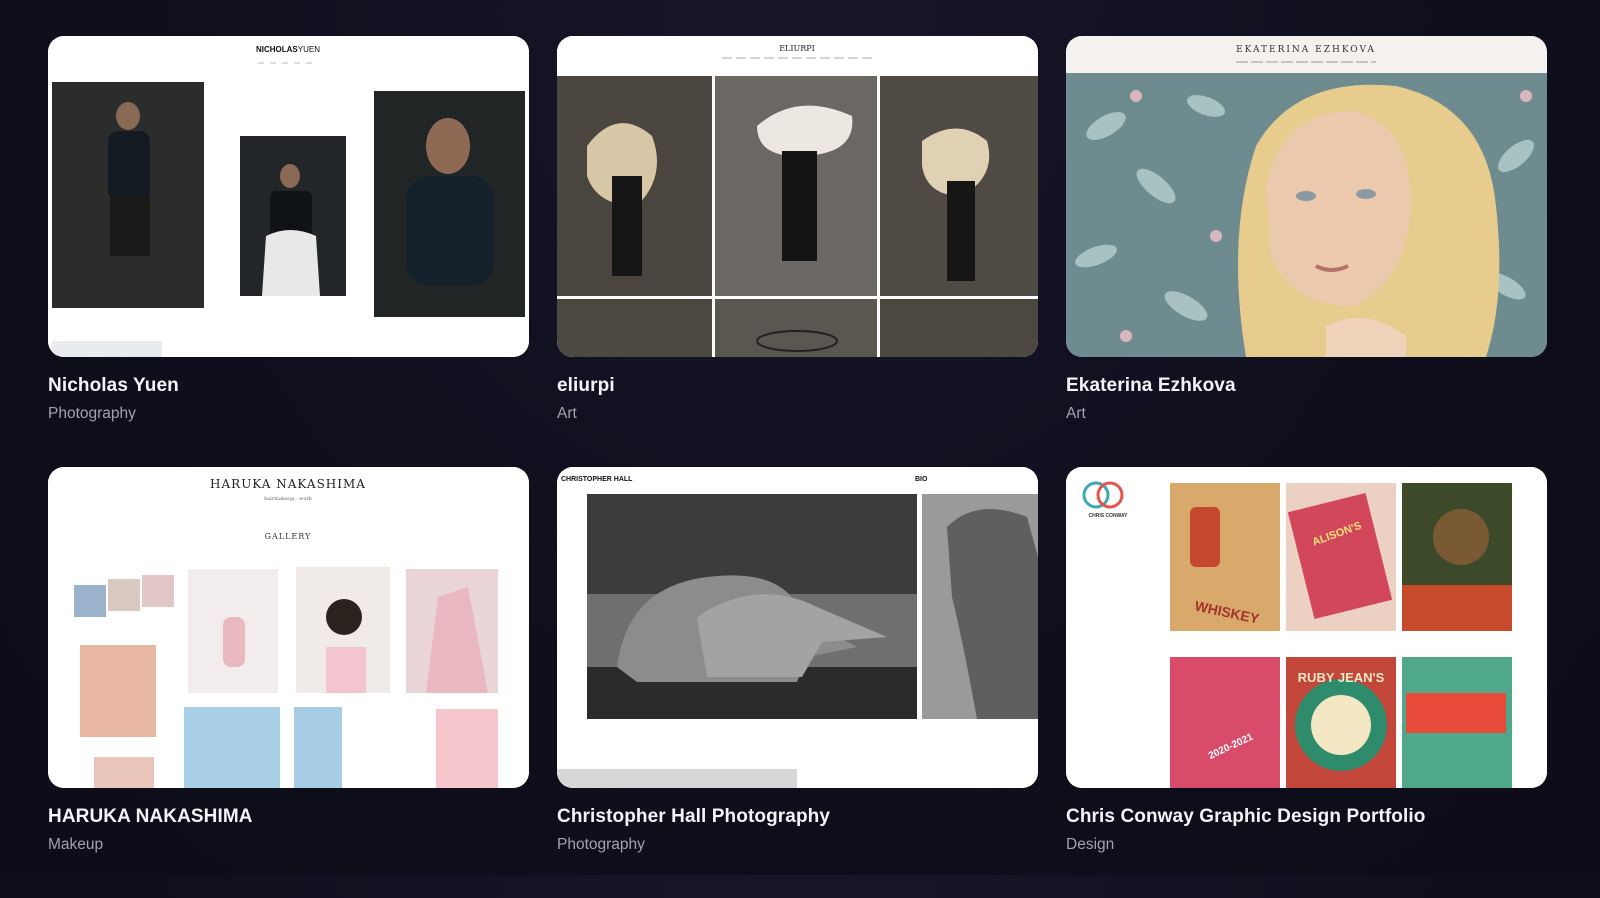 This screenshot has width=1600, height=898. I want to click on portfolio-card-nicholas-yuen: NICHOLASYUEN Nicholas Yuen Photography, so click(288, 251).